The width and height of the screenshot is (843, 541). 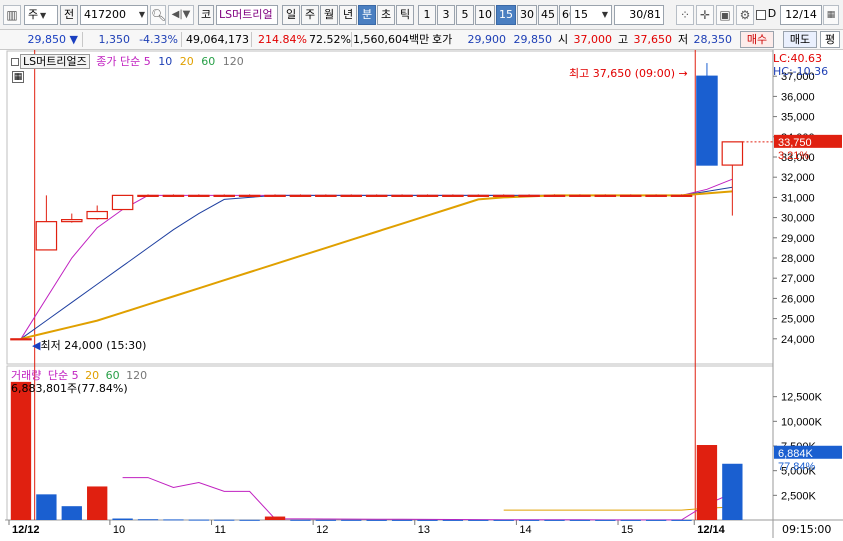 What do you see at coordinates (291, 15) in the screenshot?
I see `period-tab: 일` at bounding box center [291, 15].